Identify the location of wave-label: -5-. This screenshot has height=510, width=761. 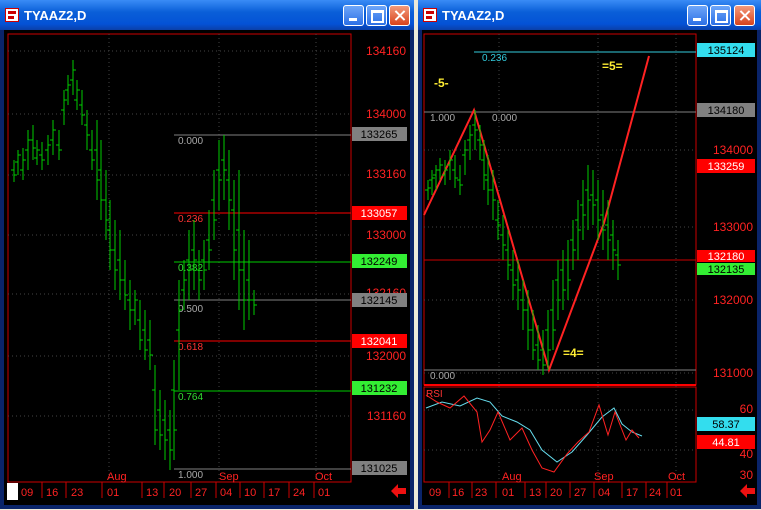
(441, 83).